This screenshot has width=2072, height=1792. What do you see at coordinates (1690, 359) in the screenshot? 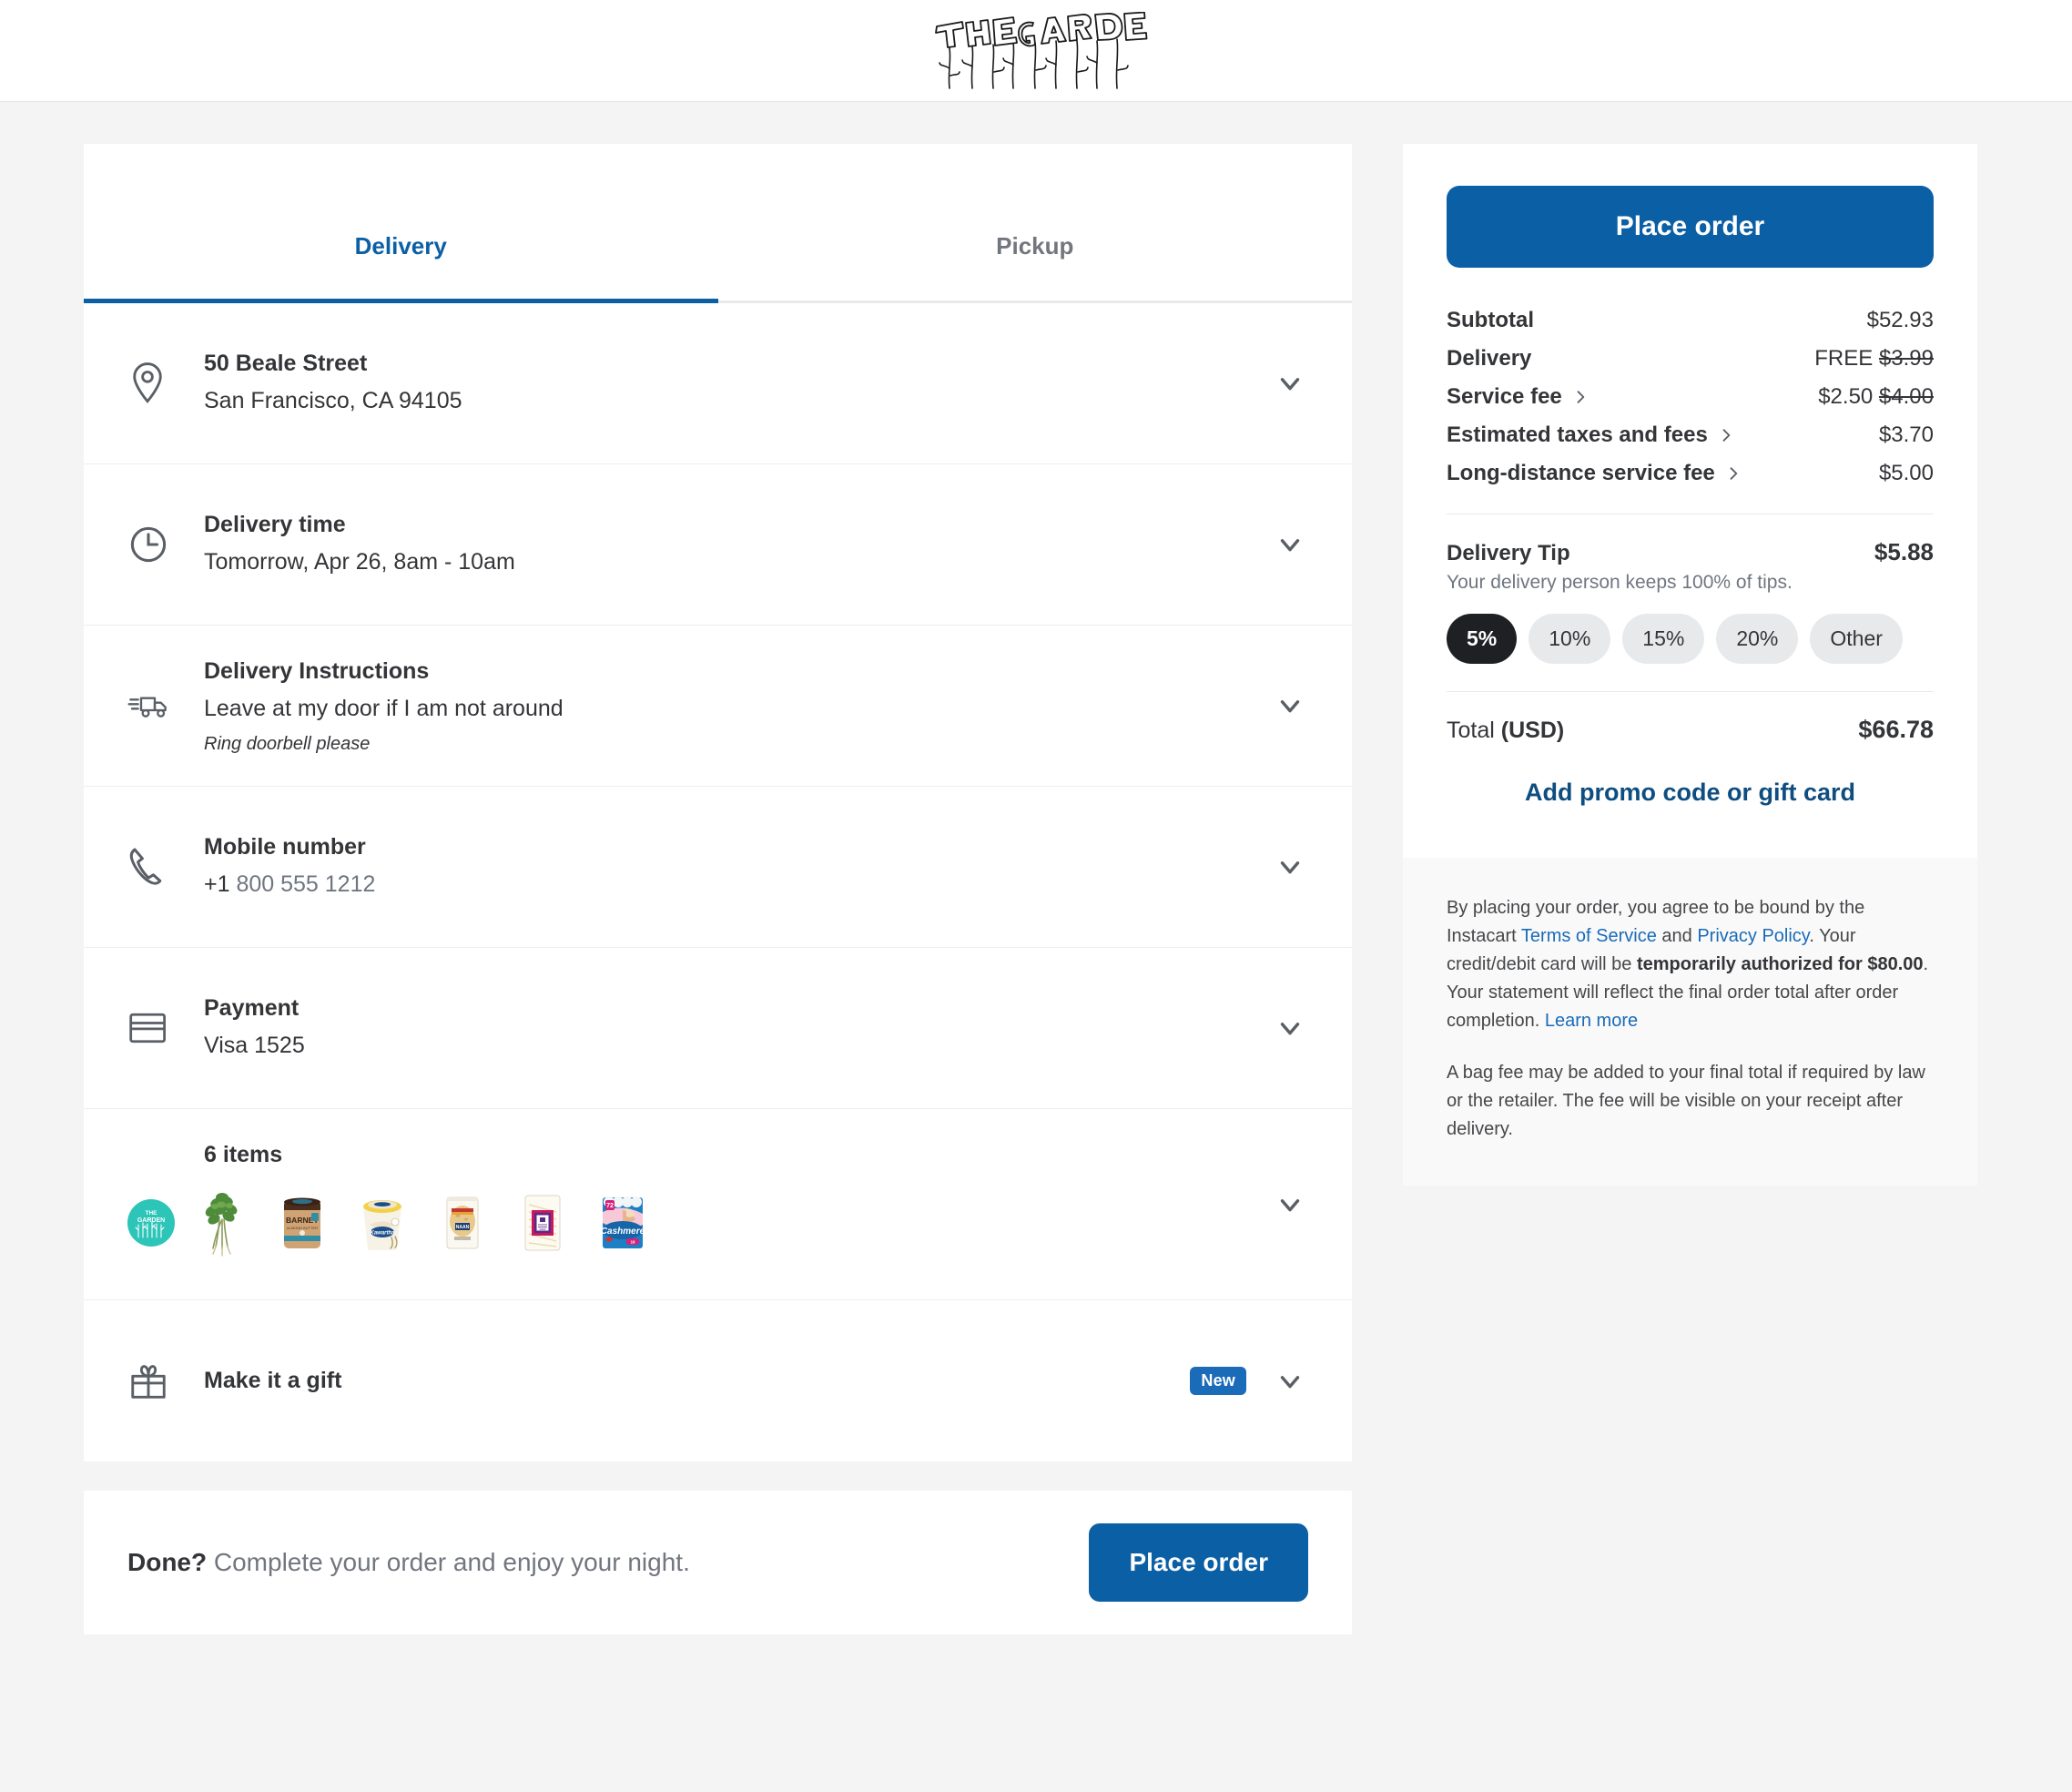
I see `total-line-delivery: Delivery FREE $3.99` at bounding box center [1690, 359].